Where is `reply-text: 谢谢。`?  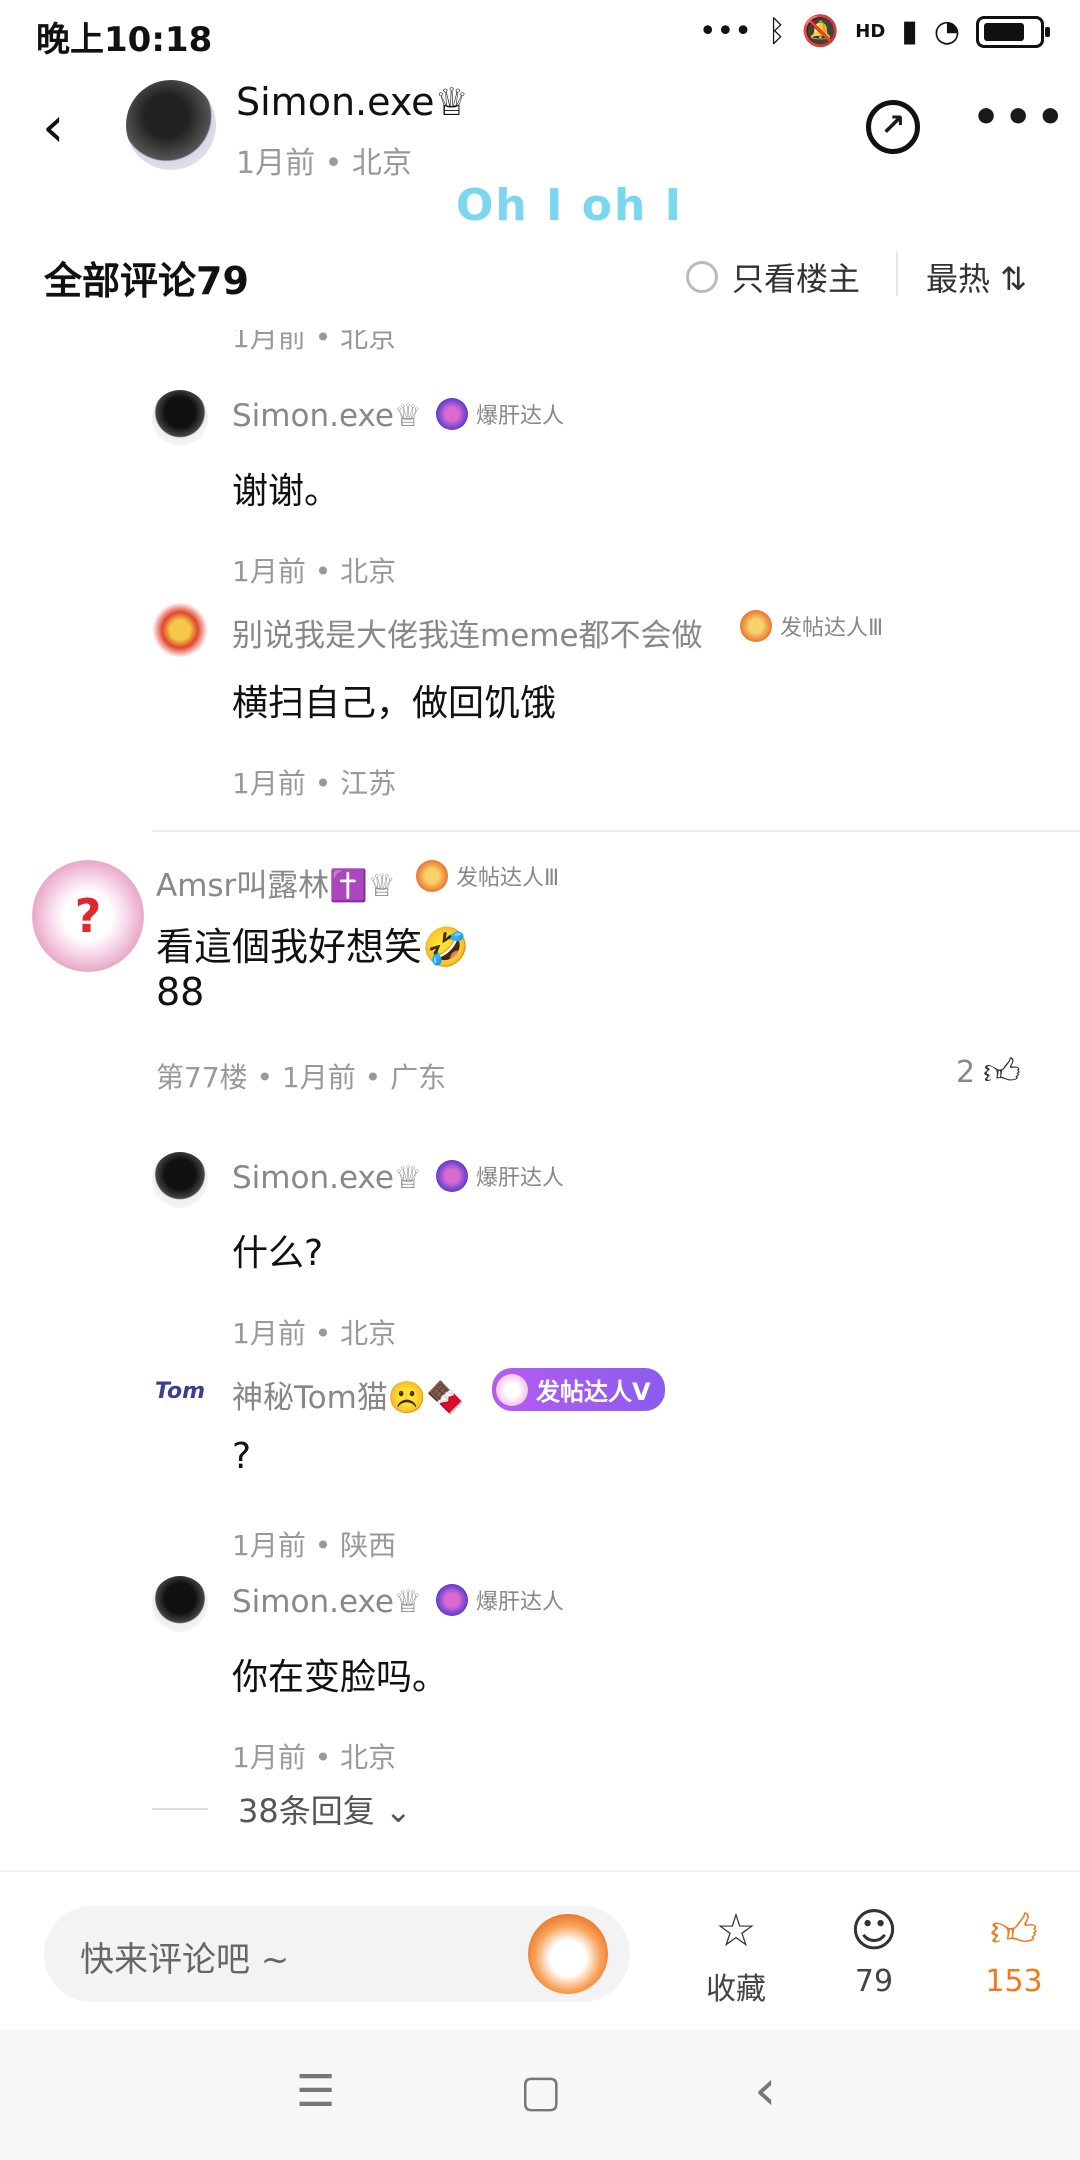
reply-text: 谢谢。 is located at coordinates (286, 491).